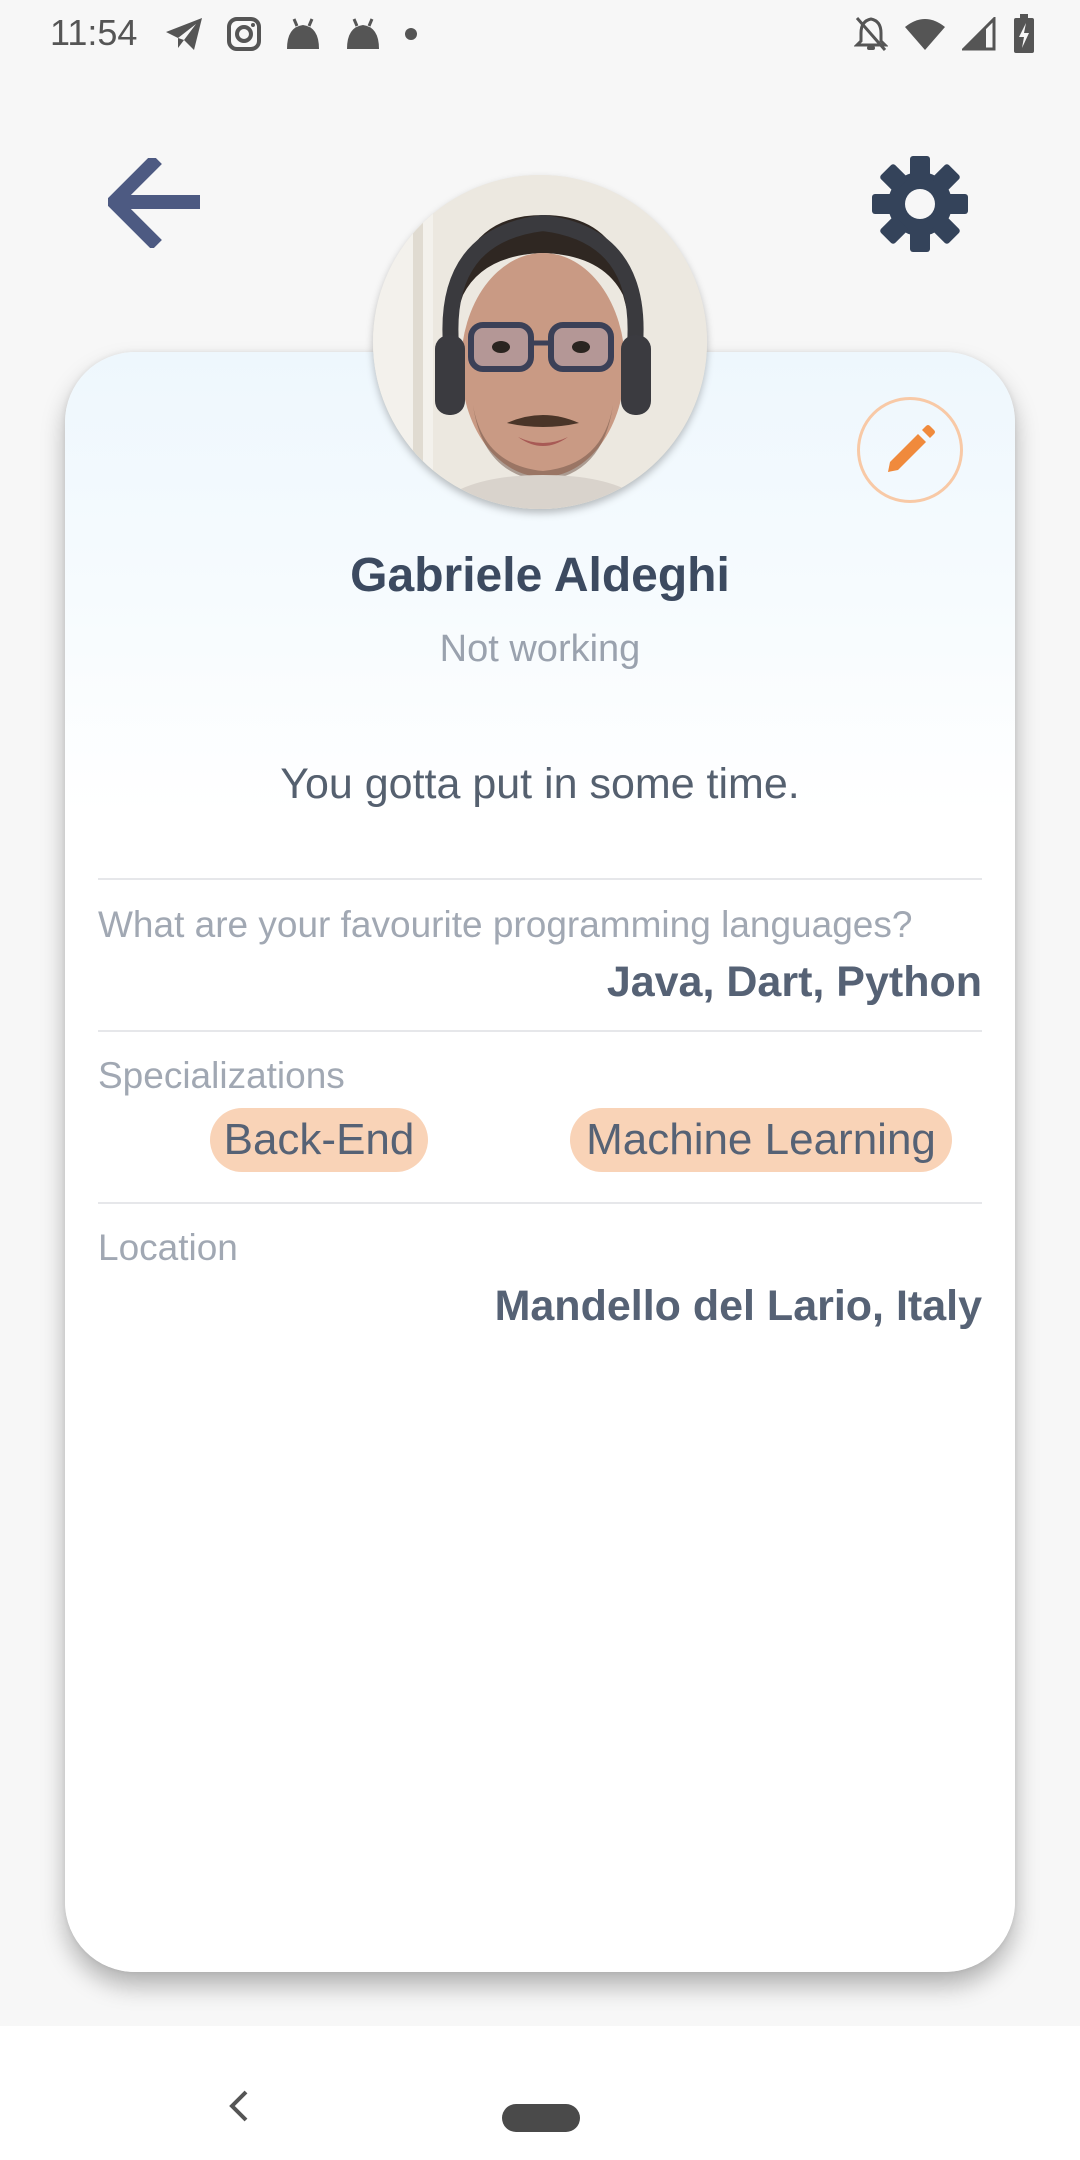 This screenshot has width=1080, height=2160. Describe the element at coordinates (94, 32) in the screenshot. I see `status-time: 11:54` at that location.